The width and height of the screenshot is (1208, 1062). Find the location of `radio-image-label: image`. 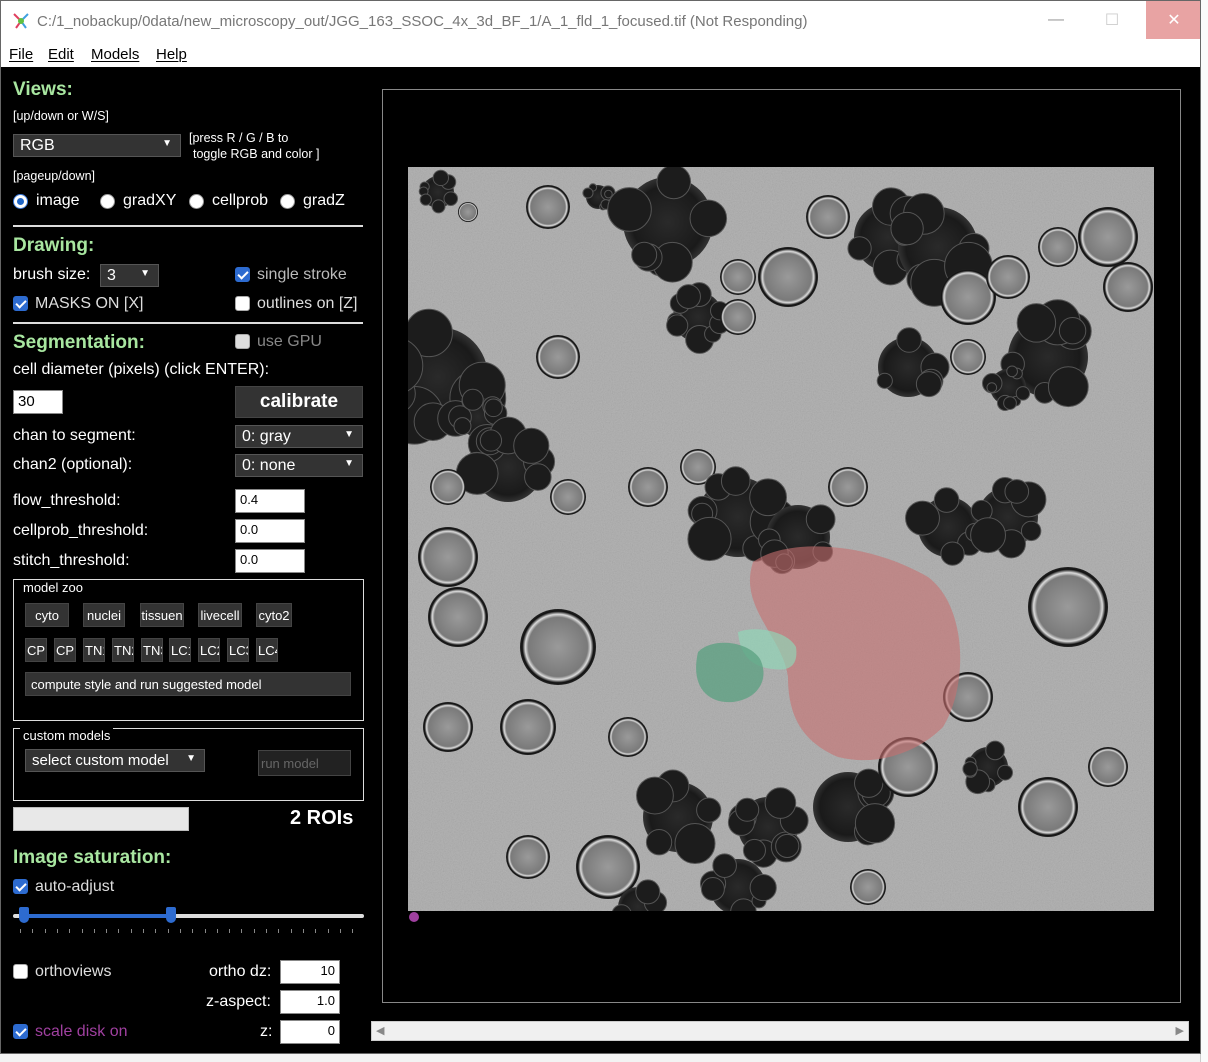

radio-image-label: image is located at coordinates (58, 200).